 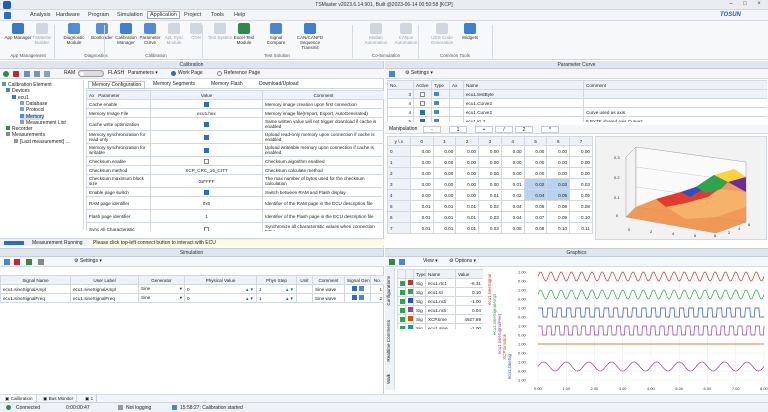 What do you see at coordinates (442, 34) in the screenshot?
I see `ribbon-button-14: UDS Code Generation` at bounding box center [442, 34].